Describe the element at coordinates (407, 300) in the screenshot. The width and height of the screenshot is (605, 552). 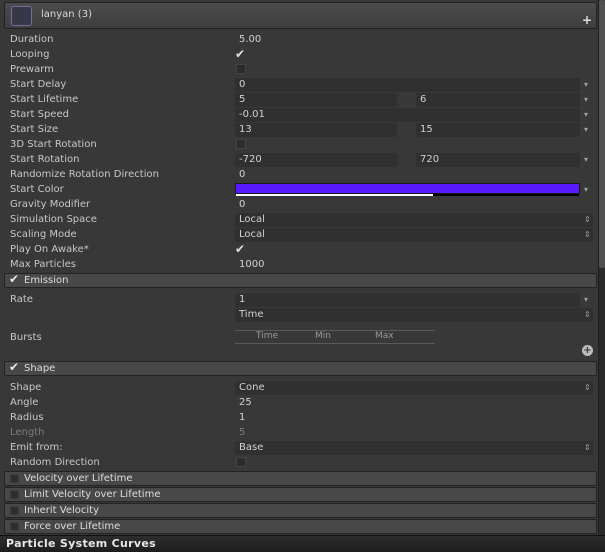
I see `rate-field: 1` at that location.